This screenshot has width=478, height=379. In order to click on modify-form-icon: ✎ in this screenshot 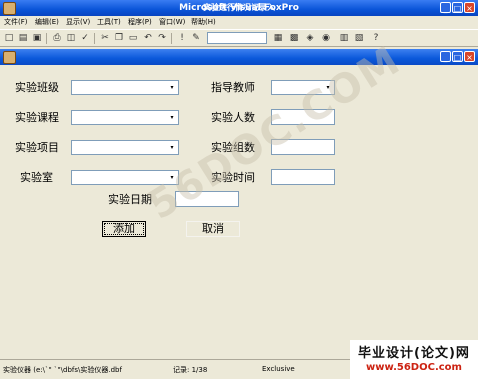, I will do `click(196, 38)`.